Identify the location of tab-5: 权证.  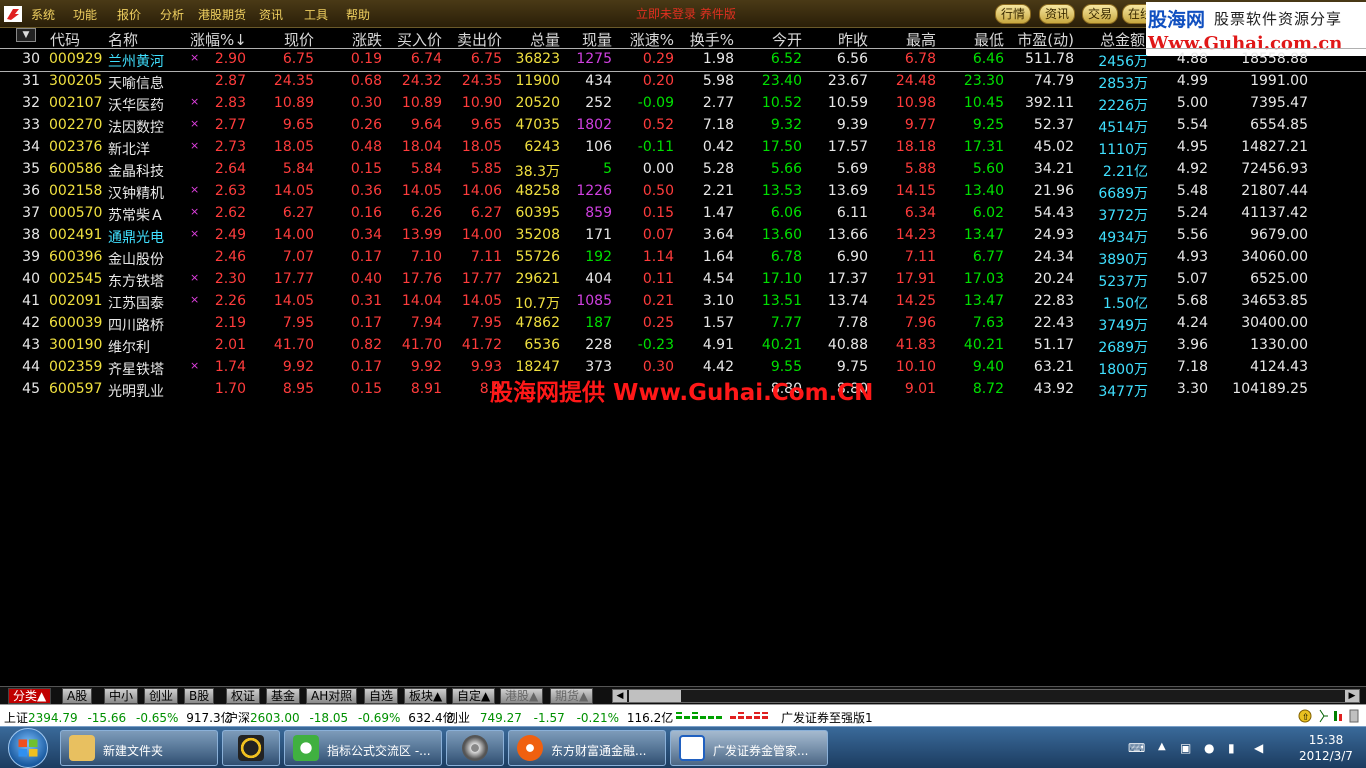
(243, 696).